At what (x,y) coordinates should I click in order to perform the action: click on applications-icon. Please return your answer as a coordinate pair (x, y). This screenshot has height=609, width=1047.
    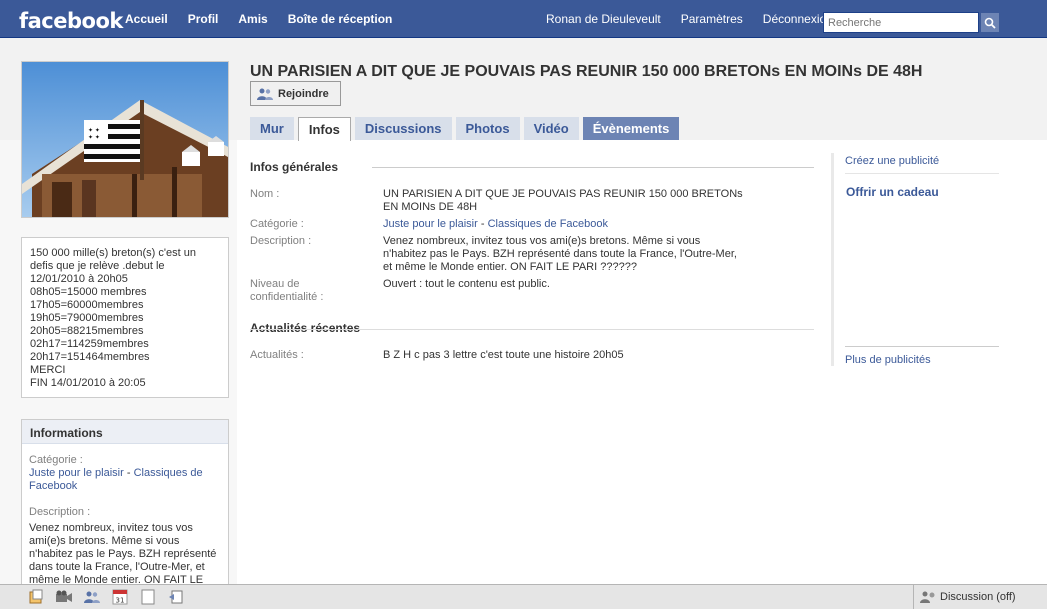
    Looking at the image, I should click on (36, 597).